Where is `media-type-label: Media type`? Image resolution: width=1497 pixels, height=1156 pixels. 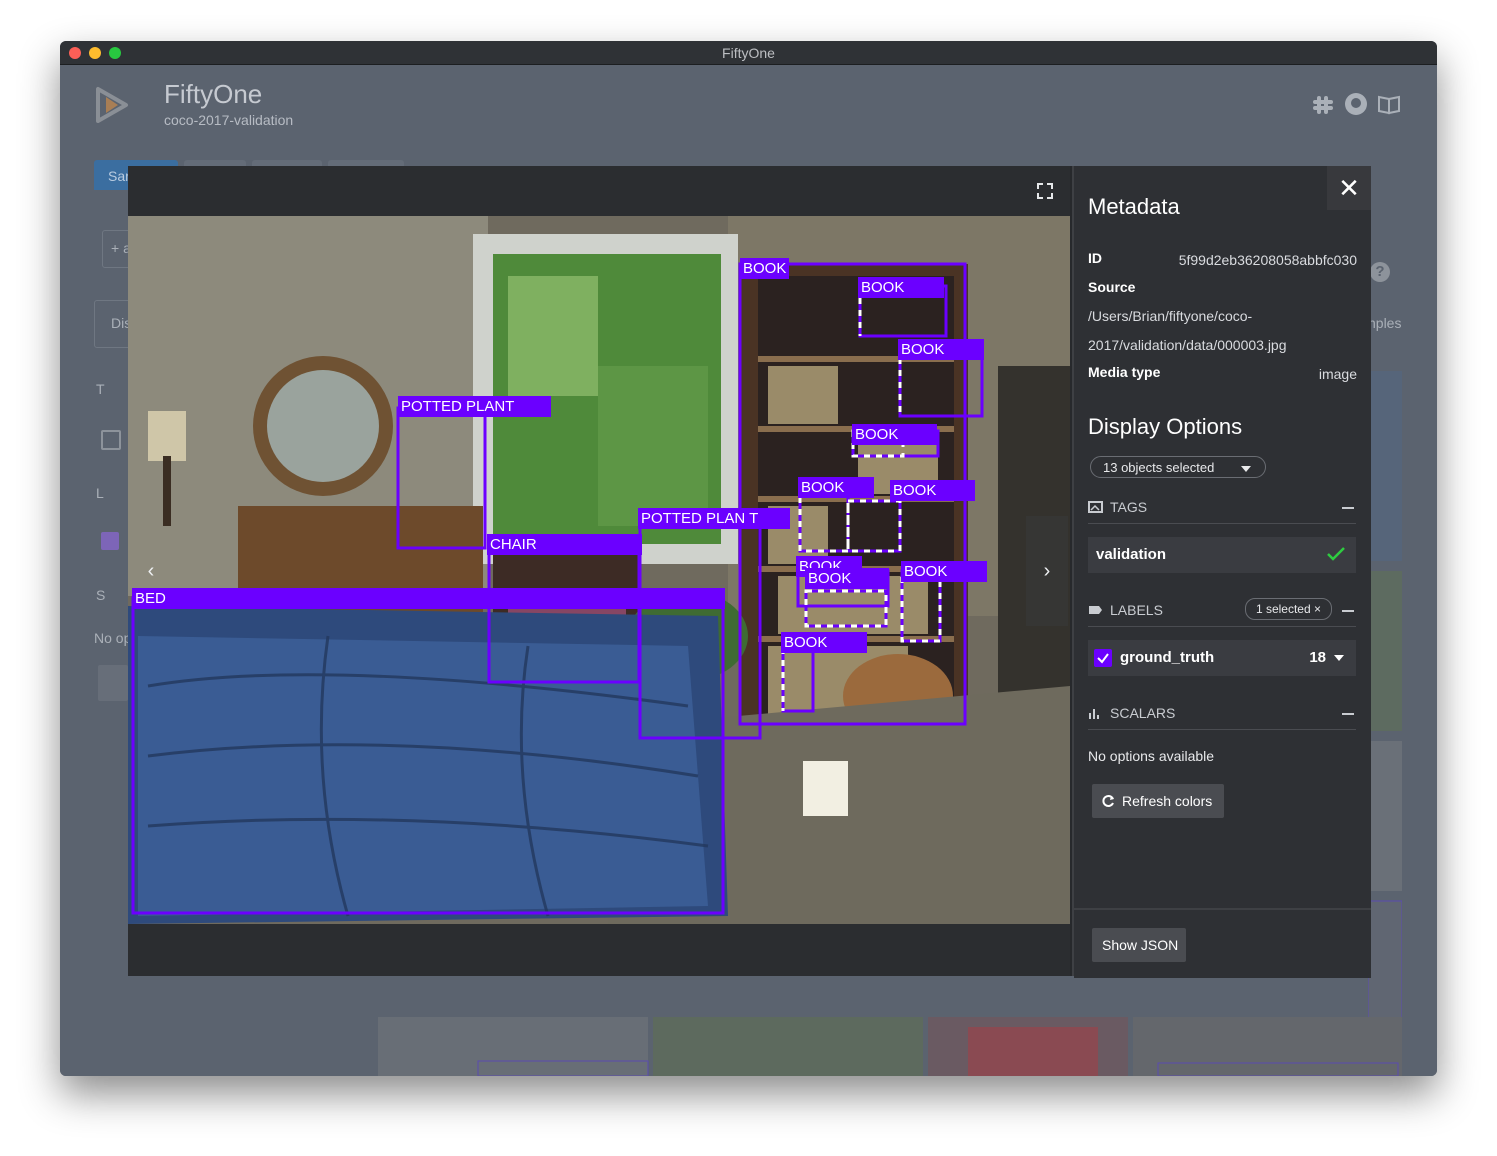 media-type-label: Media type is located at coordinates (1124, 372).